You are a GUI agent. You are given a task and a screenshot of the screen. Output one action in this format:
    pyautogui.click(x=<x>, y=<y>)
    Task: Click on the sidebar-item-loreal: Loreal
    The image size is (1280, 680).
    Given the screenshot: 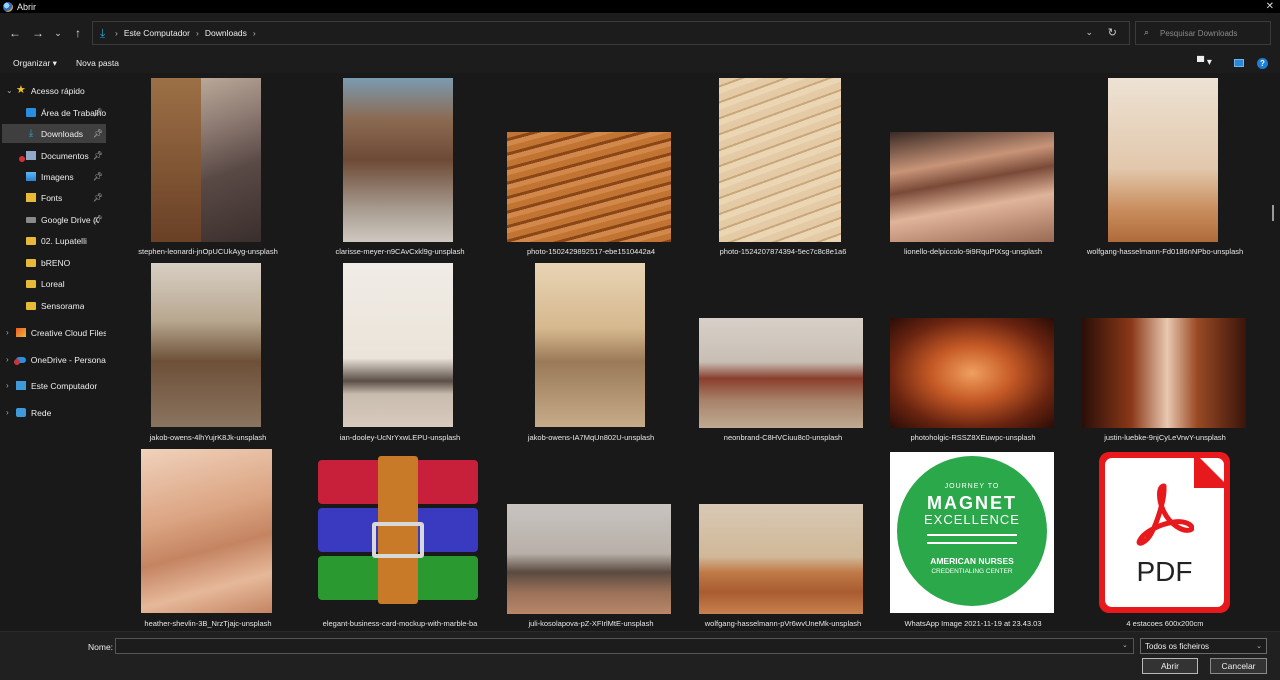 What is the action you would take?
    pyautogui.click(x=54, y=283)
    